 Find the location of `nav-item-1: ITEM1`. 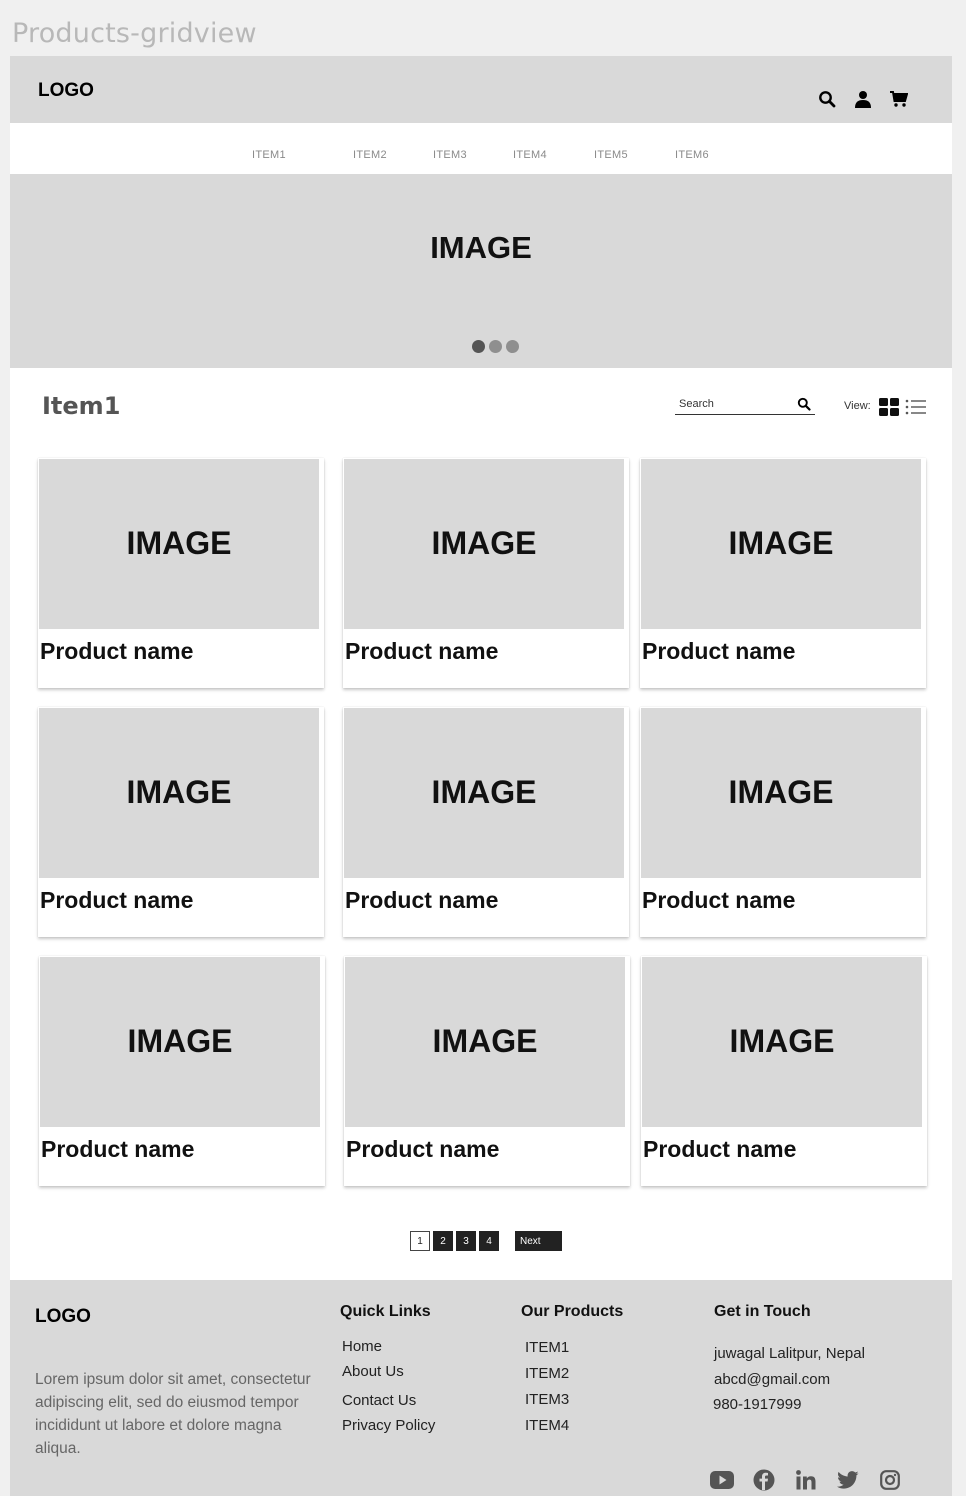

nav-item-1: ITEM1 is located at coordinates (269, 155).